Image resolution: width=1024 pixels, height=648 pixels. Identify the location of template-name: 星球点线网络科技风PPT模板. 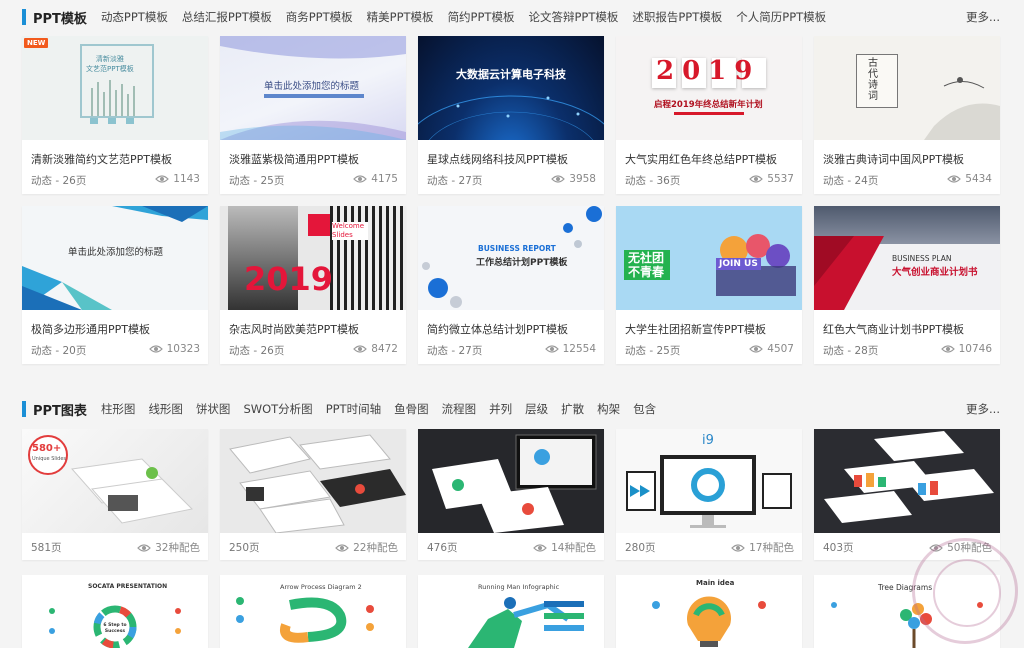
(497, 159).